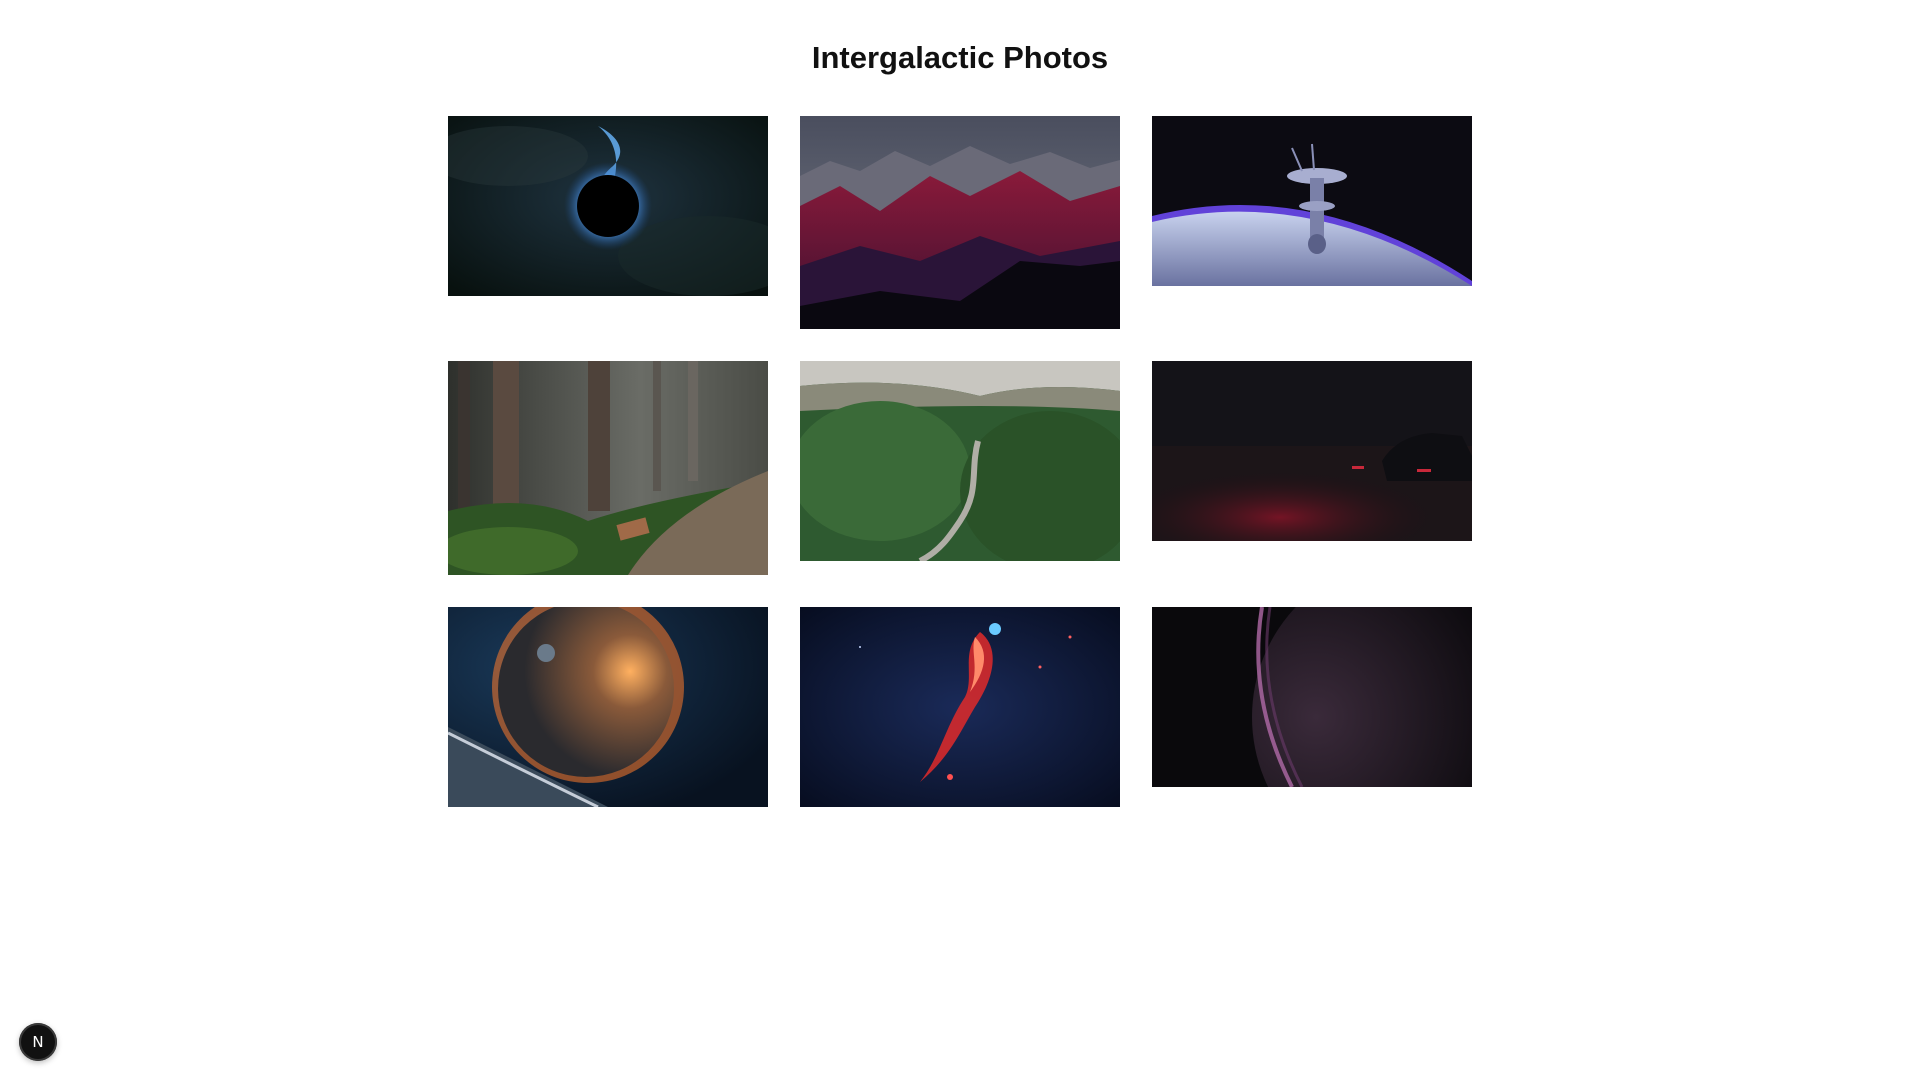 The image size is (1920, 1080). I want to click on page-title: Intergalactic Photos, so click(960, 57).